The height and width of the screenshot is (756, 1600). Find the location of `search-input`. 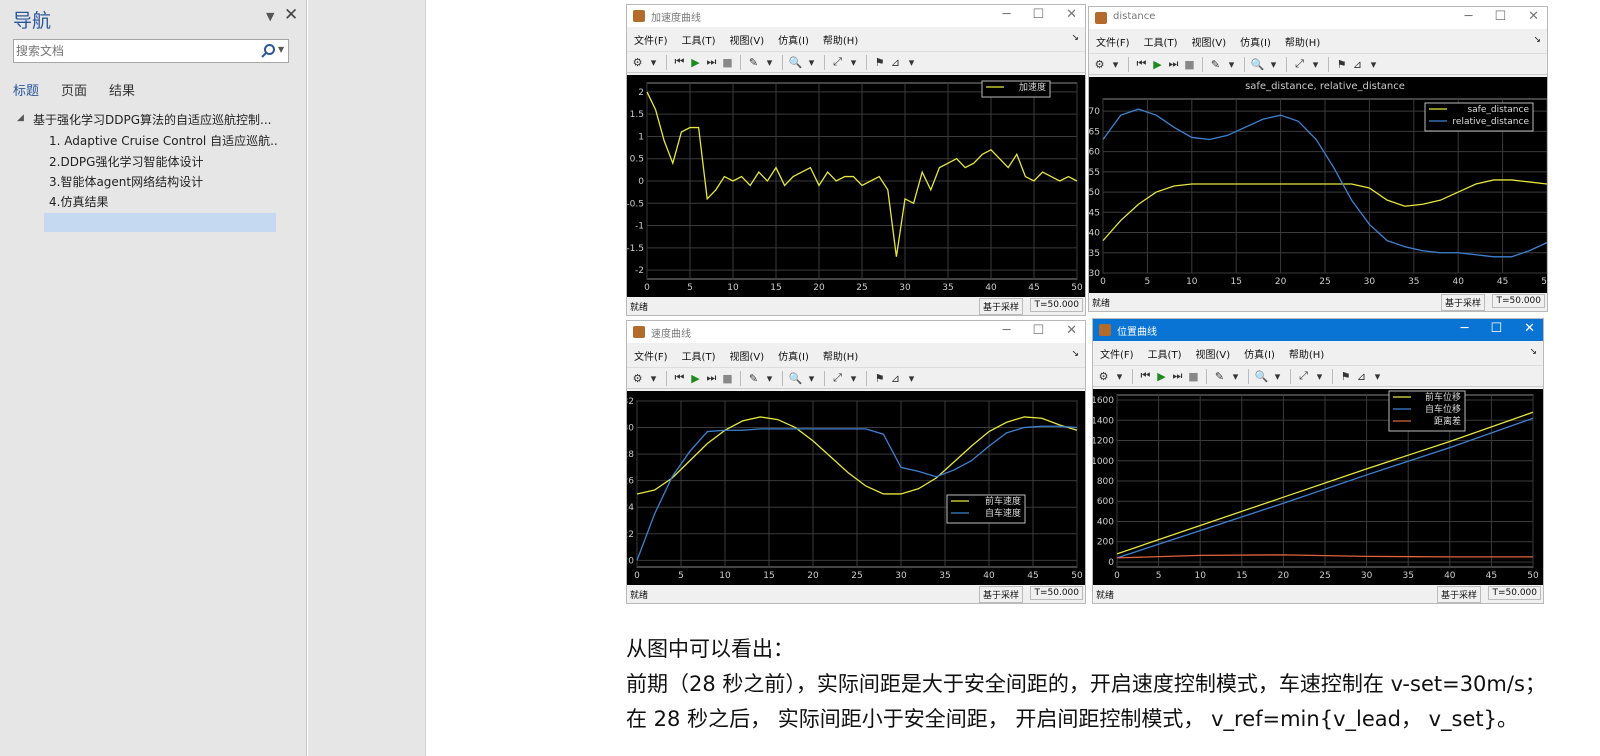

search-input is located at coordinates (131, 51).